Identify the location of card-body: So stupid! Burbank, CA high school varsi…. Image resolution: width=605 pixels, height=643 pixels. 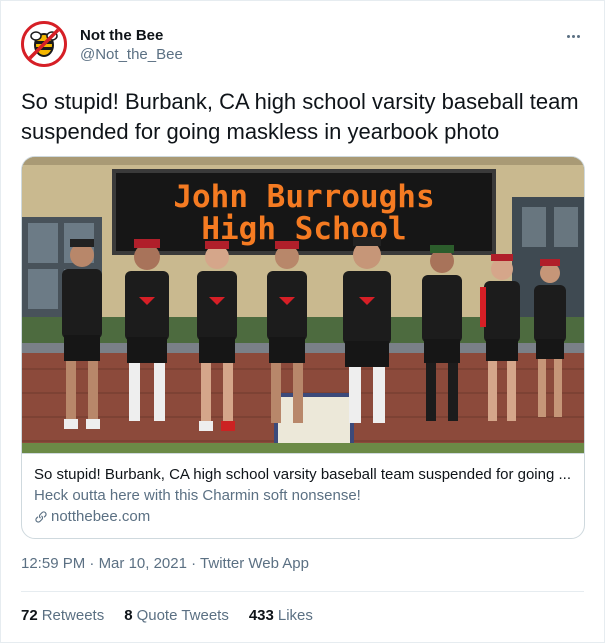
(303, 490).